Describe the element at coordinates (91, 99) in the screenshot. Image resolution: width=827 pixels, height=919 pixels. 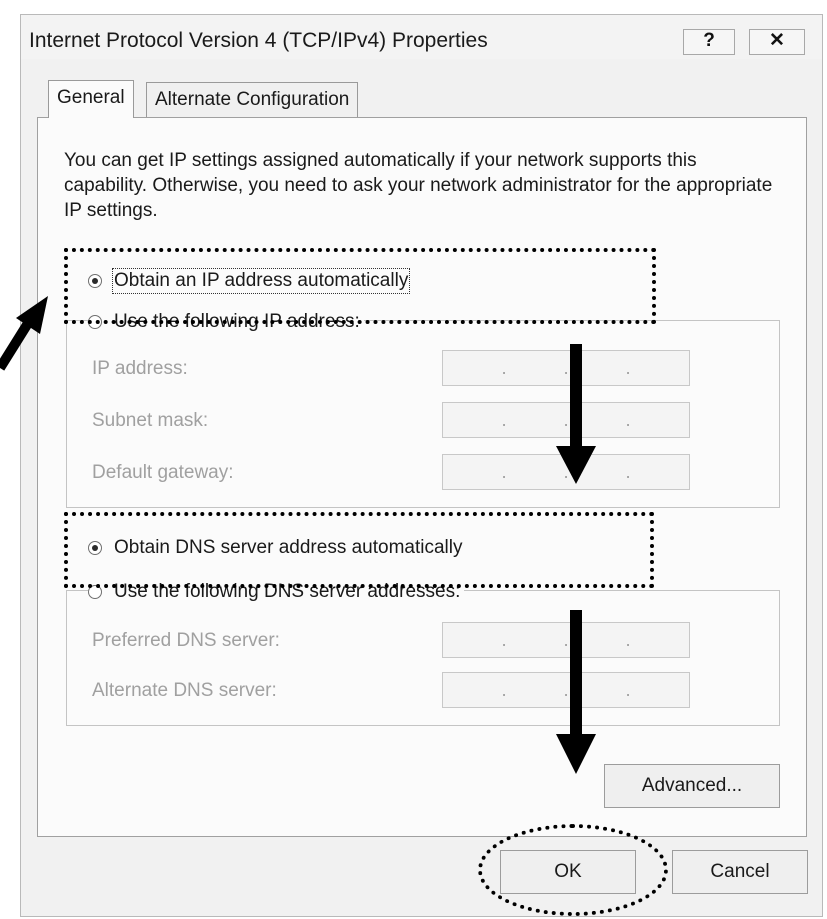
I see `tab-general: General` at that location.